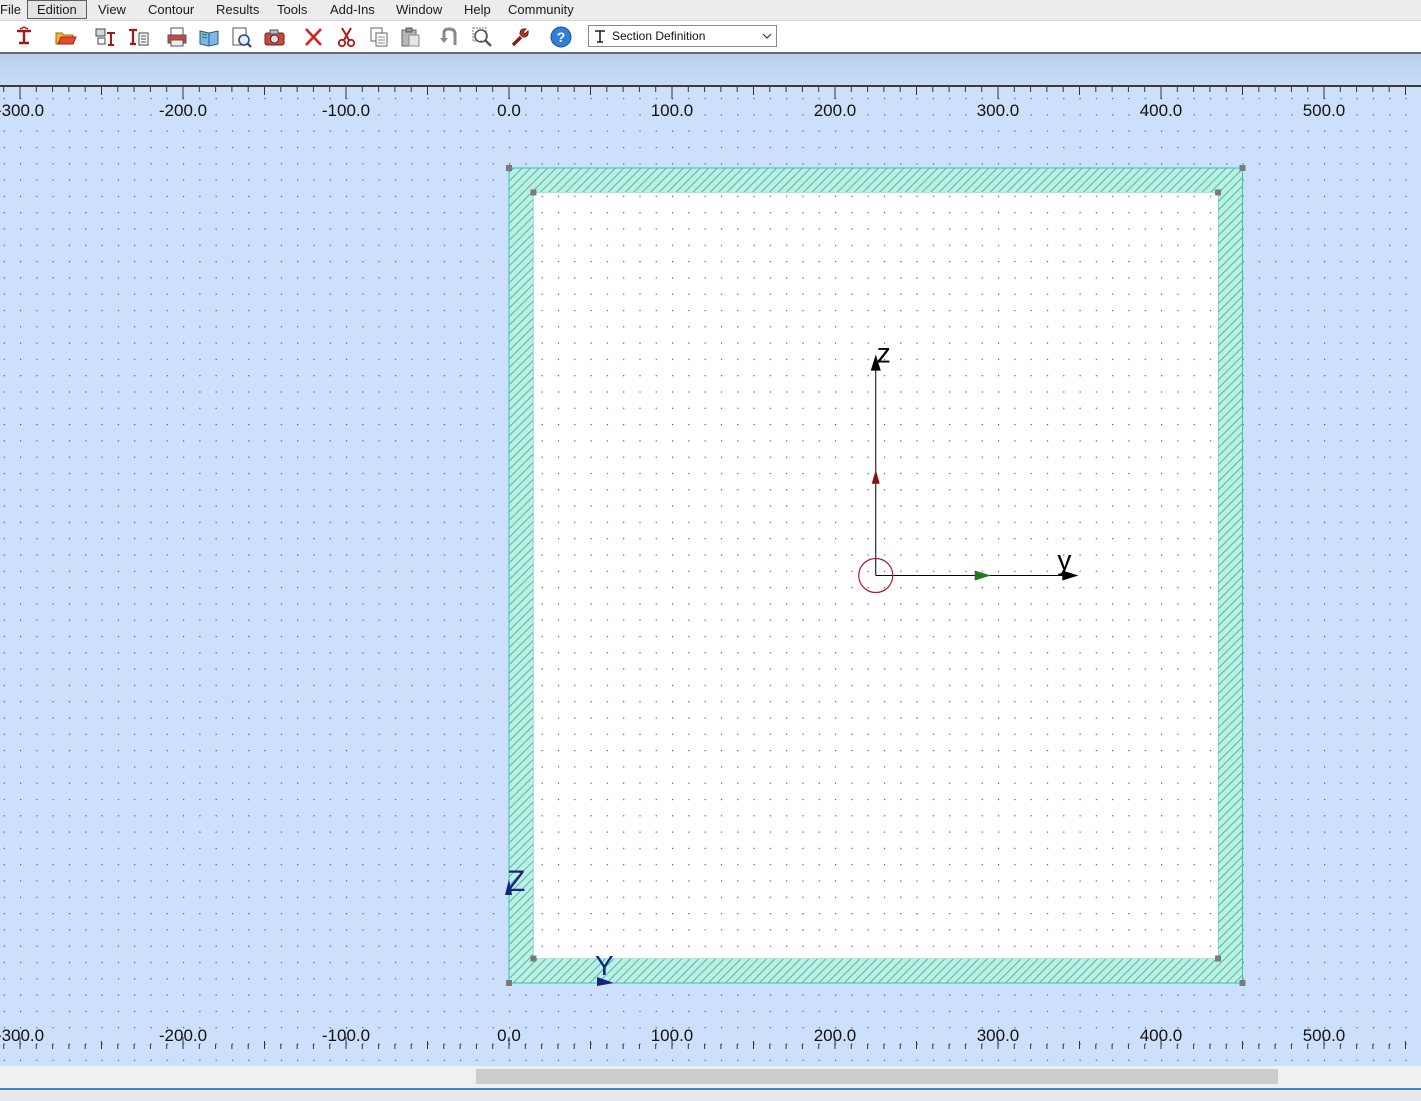  Describe the element at coordinates (346, 110) in the screenshot. I see `ruler-top-tick-label: -100.0` at that location.